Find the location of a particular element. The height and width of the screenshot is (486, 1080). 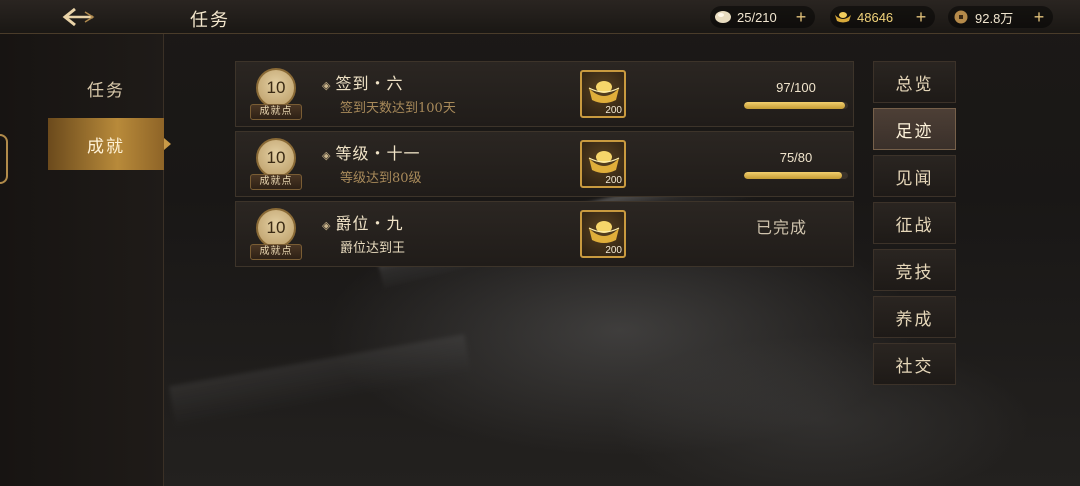

task-title-text: 爵位・九 is located at coordinates (369, 223).